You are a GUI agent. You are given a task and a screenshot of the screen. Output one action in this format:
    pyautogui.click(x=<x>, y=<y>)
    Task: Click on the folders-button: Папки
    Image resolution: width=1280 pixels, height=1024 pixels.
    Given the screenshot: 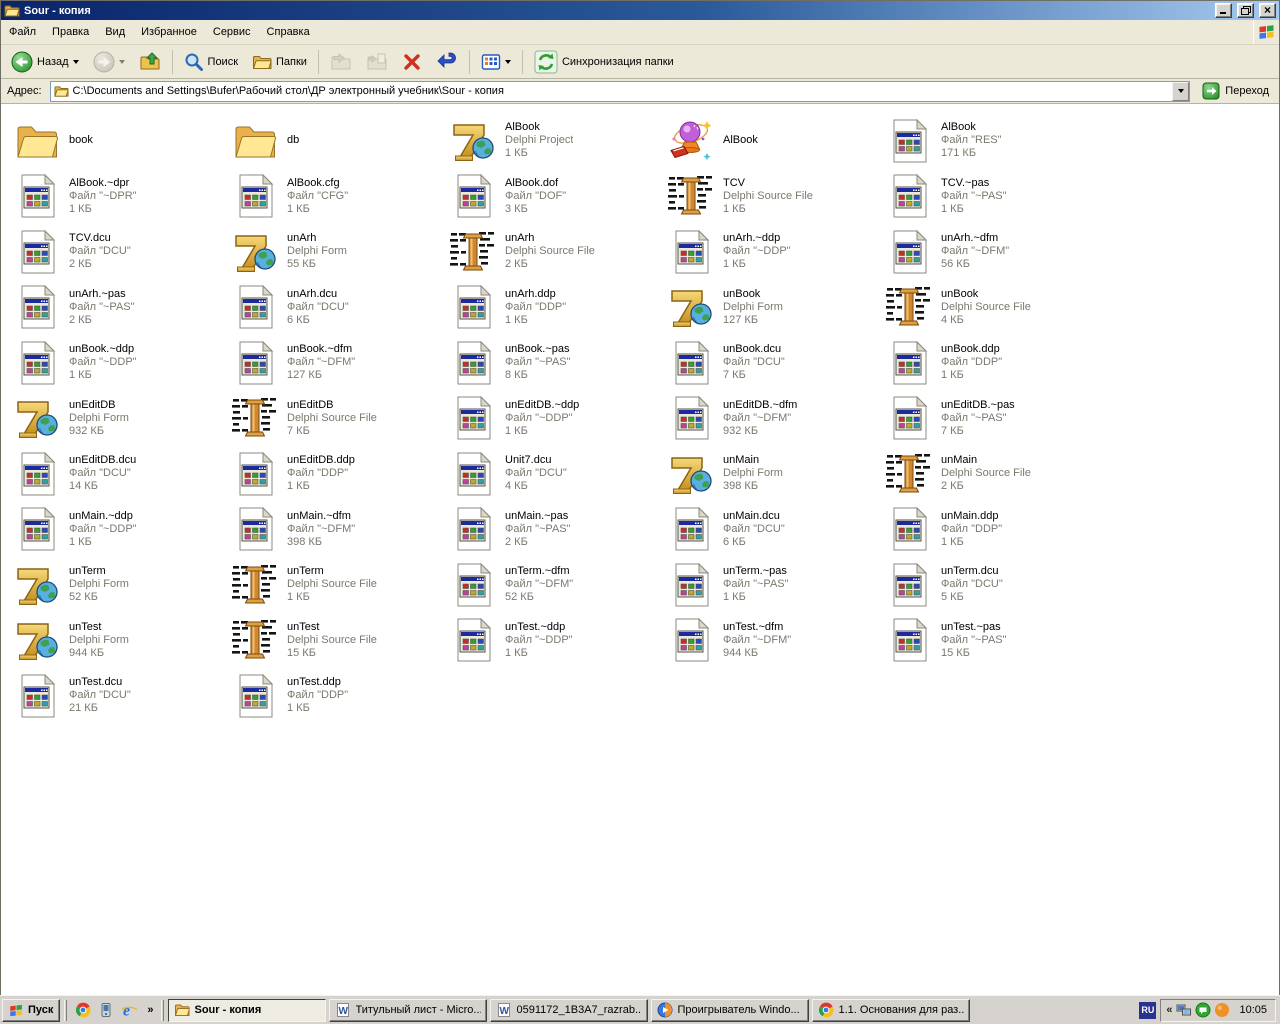 What is the action you would take?
    pyautogui.click(x=279, y=62)
    